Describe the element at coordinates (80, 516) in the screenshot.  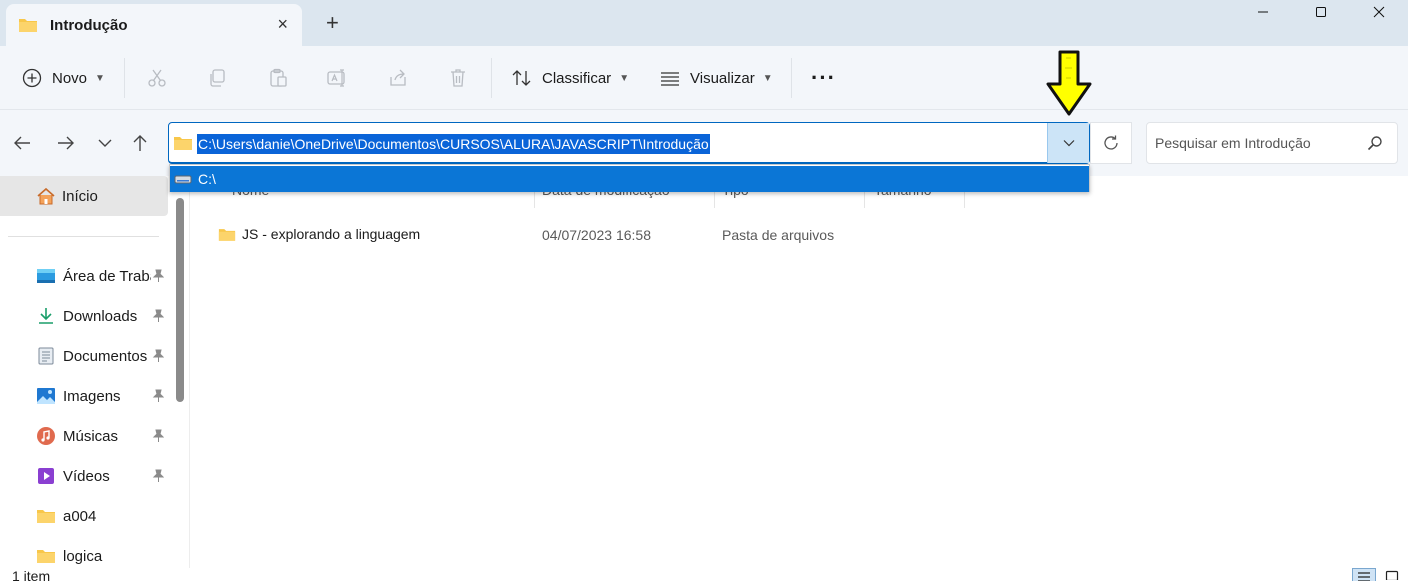
I see `sidebar-item-label: a004` at that location.